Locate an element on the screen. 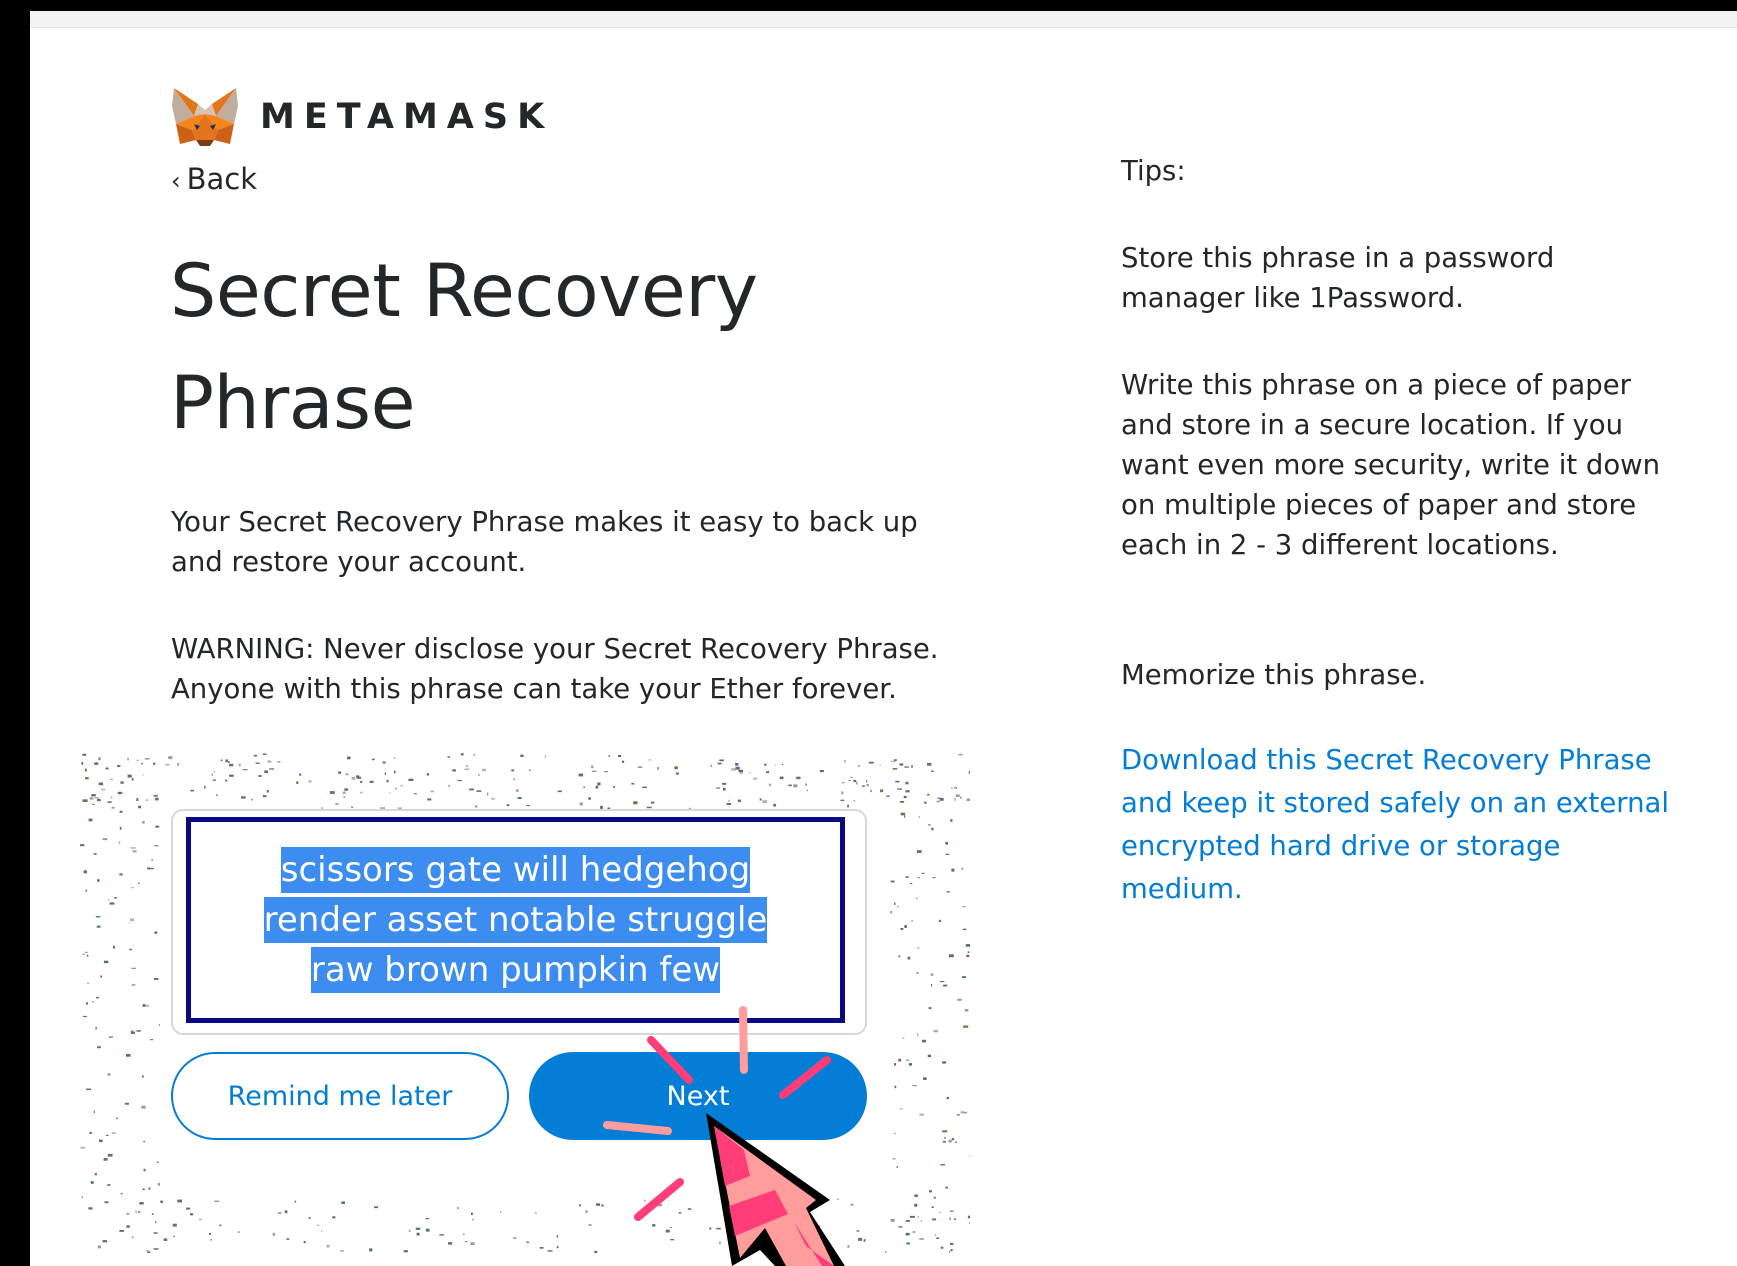  back-link: ‹ Back is located at coordinates (214, 179).